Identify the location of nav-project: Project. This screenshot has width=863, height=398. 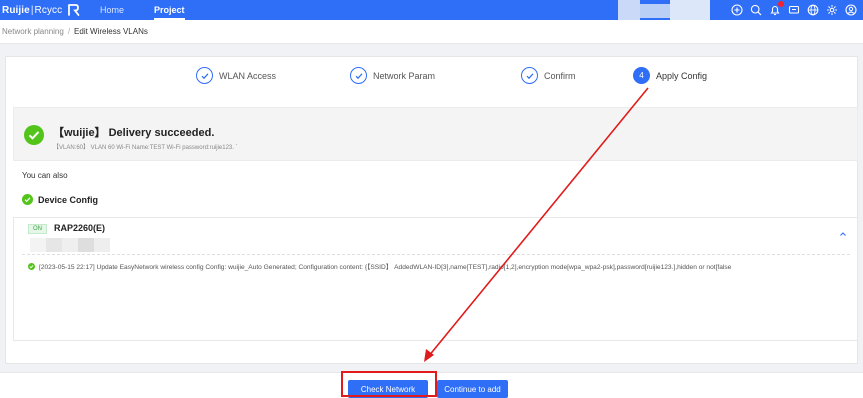
(169, 10).